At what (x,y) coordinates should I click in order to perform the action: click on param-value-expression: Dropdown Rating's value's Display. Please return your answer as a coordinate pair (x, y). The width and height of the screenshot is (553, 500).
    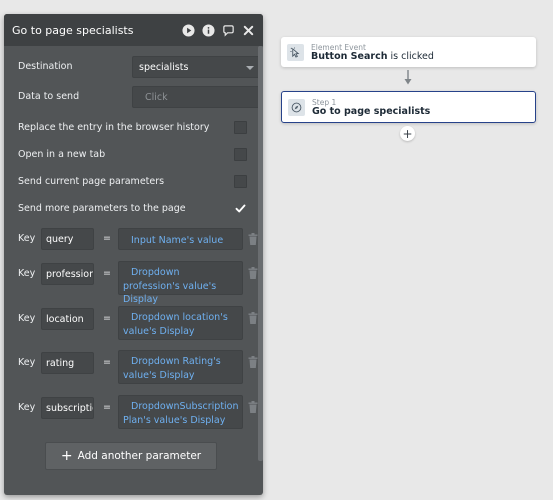
    Looking at the image, I should click on (180, 367).